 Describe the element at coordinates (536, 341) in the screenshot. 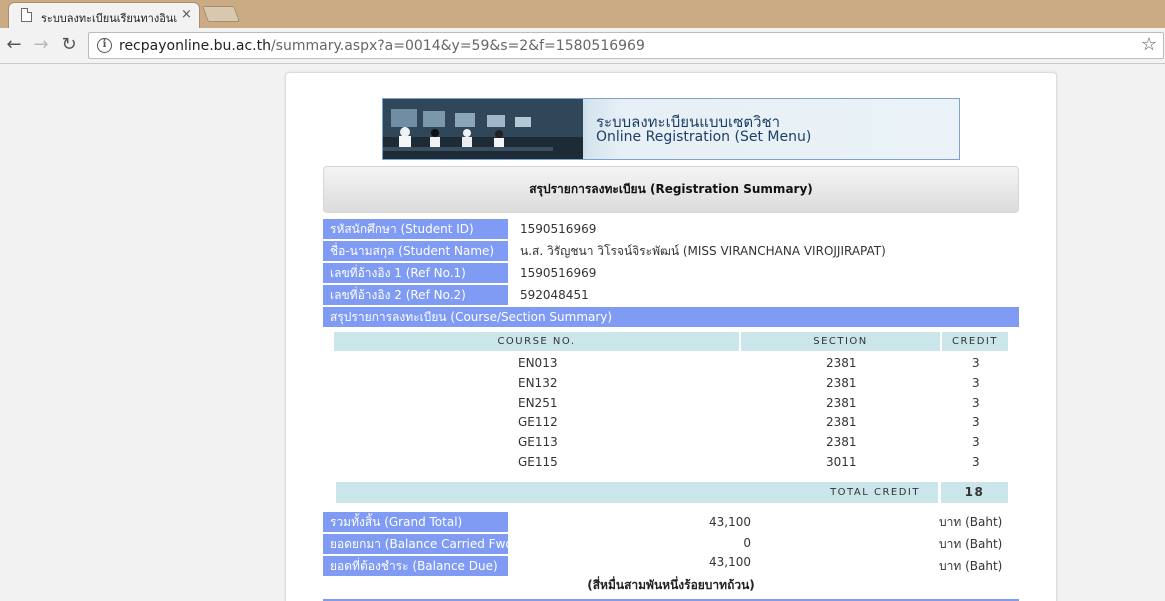

I see `course-no-header: COURSE NO.` at that location.